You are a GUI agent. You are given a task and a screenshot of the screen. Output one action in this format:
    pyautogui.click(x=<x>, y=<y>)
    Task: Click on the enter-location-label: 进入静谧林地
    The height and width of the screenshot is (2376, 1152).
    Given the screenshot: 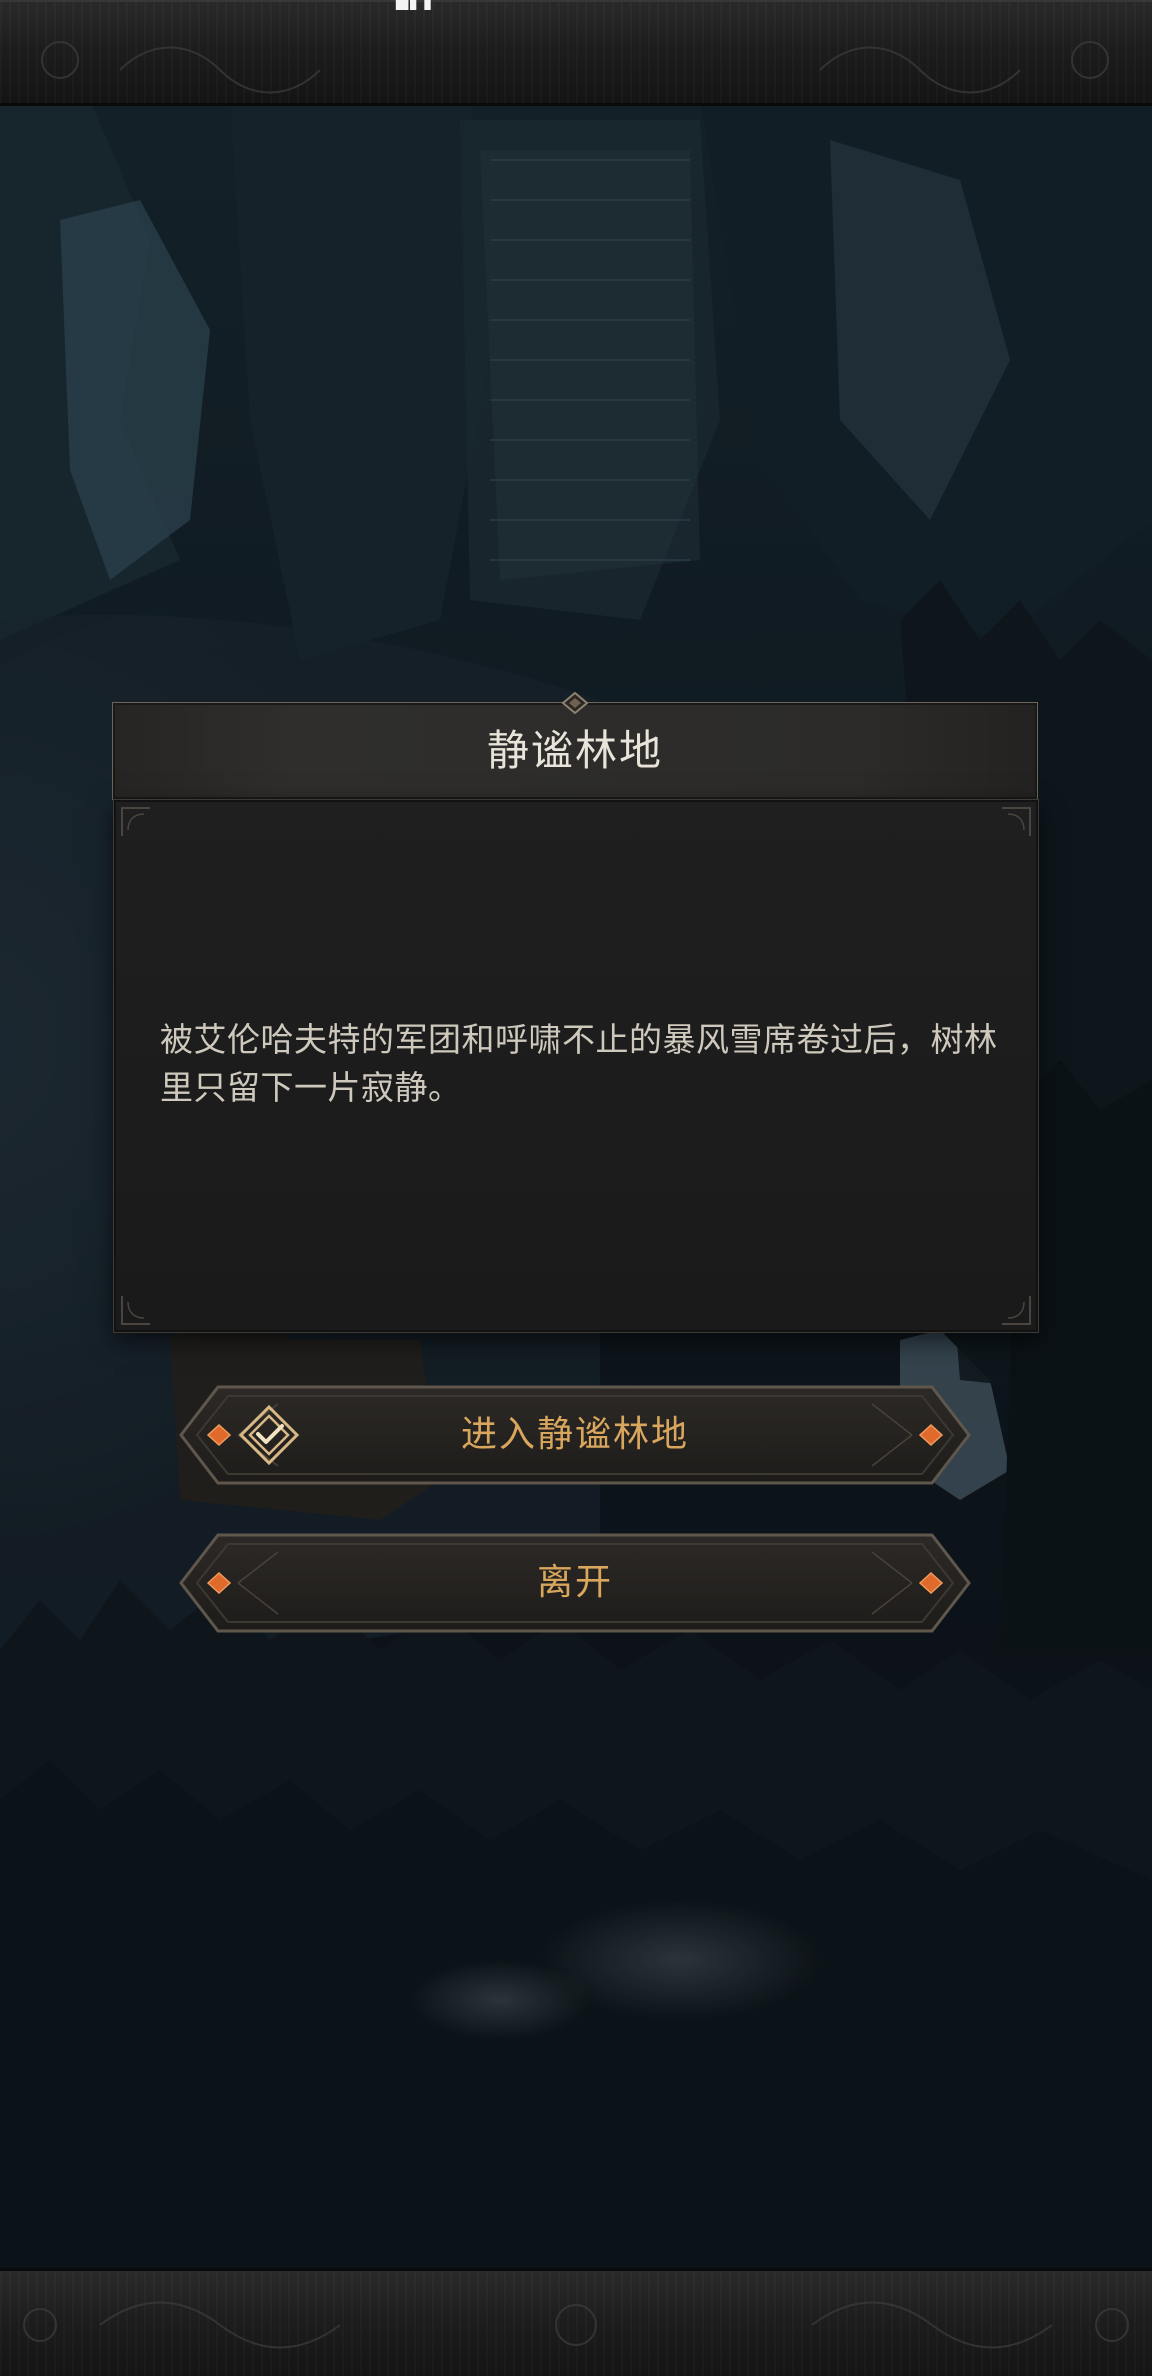 What is the action you would take?
    pyautogui.click(x=574, y=1434)
    